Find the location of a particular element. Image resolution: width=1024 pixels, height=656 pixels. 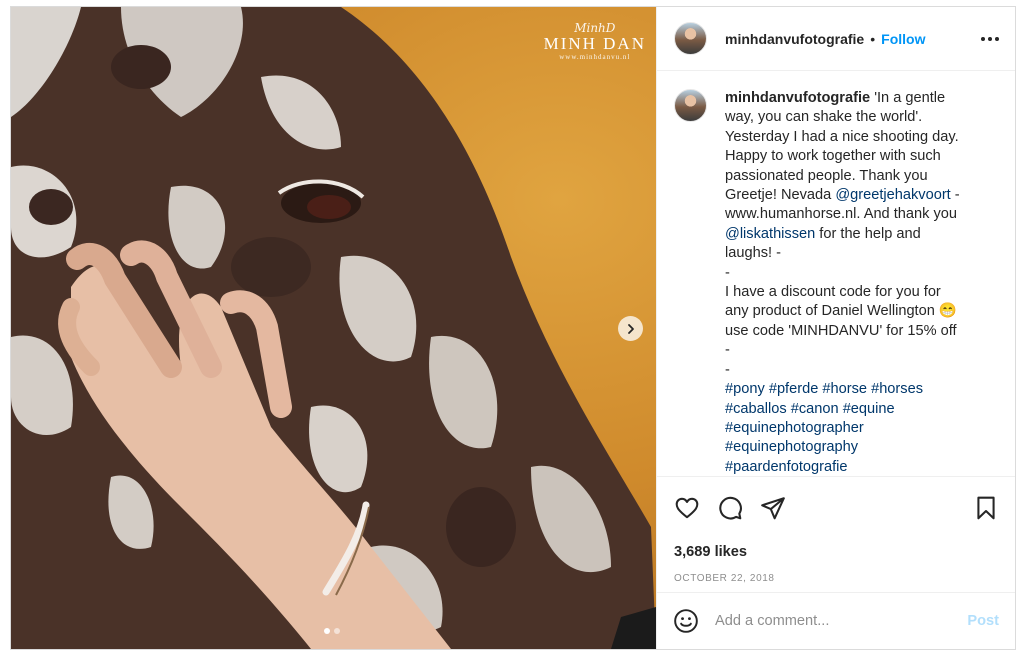

hashtag-link: #paardenfotografie is located at coordinates (786, 467).